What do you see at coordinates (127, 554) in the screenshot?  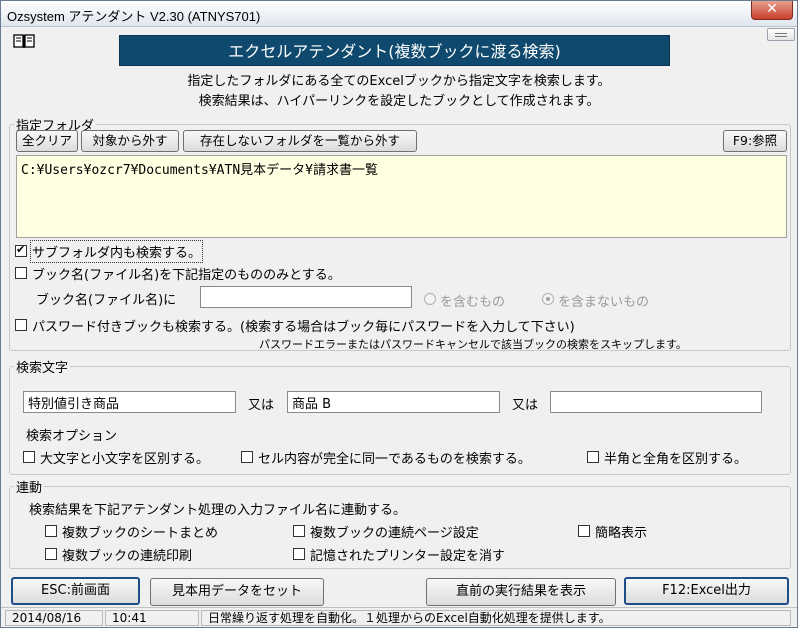 I see `continuous-print-label: 複数ブックの連続印刷` at bounding box center [127, 554].